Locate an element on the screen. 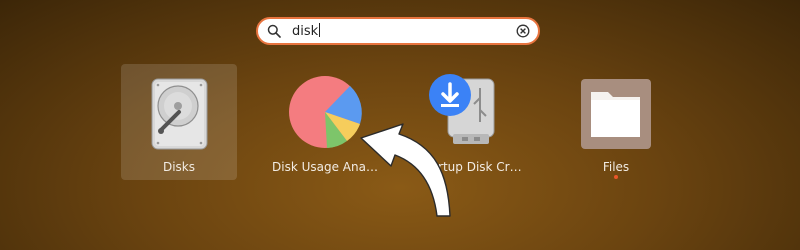 This screenshot has width=800, height=250. folder-icon is located at coordinates (616, 114).